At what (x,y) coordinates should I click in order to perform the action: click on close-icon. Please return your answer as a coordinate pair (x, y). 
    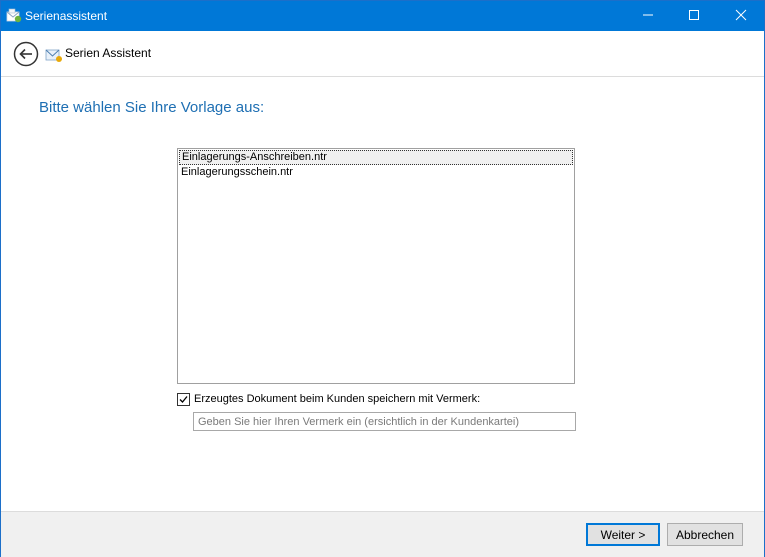
    Looking at the image, I should click on (741, 16).